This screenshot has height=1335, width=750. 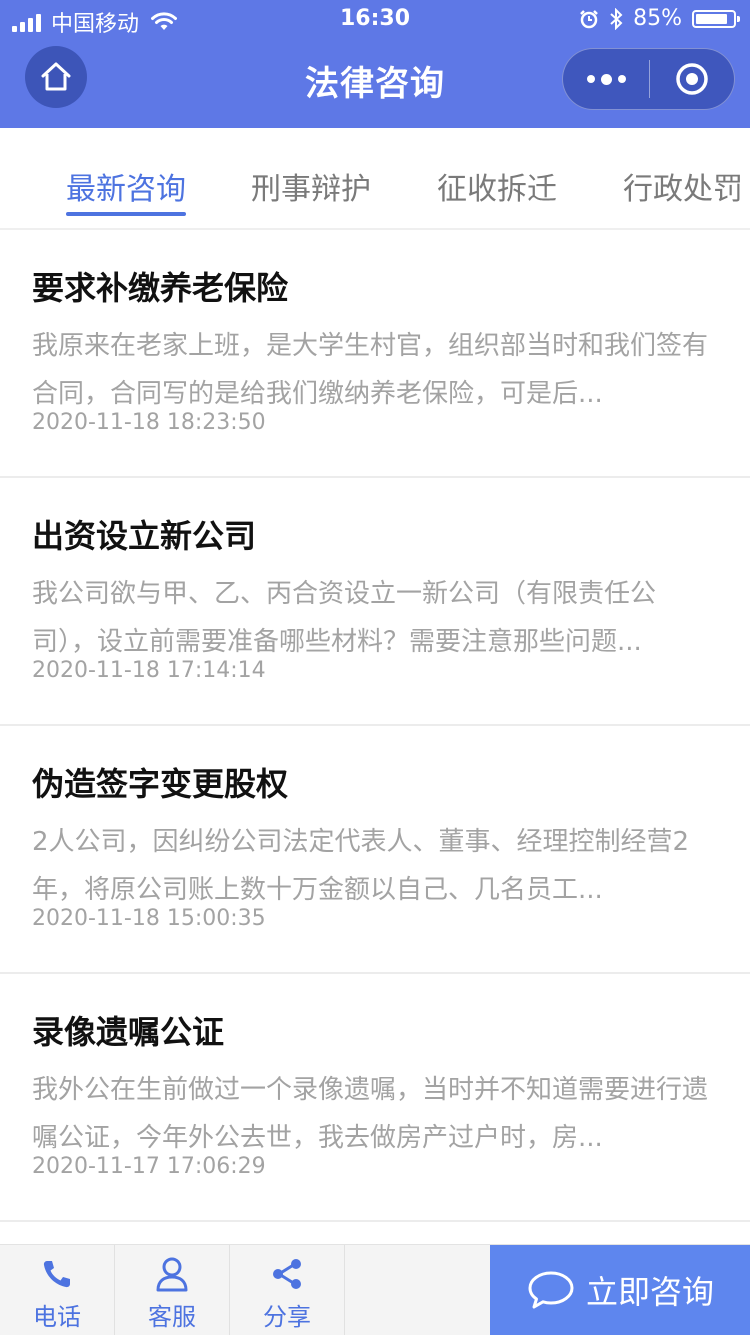 I want to click on phone-label: 电话, so click(x=57, y=1317).